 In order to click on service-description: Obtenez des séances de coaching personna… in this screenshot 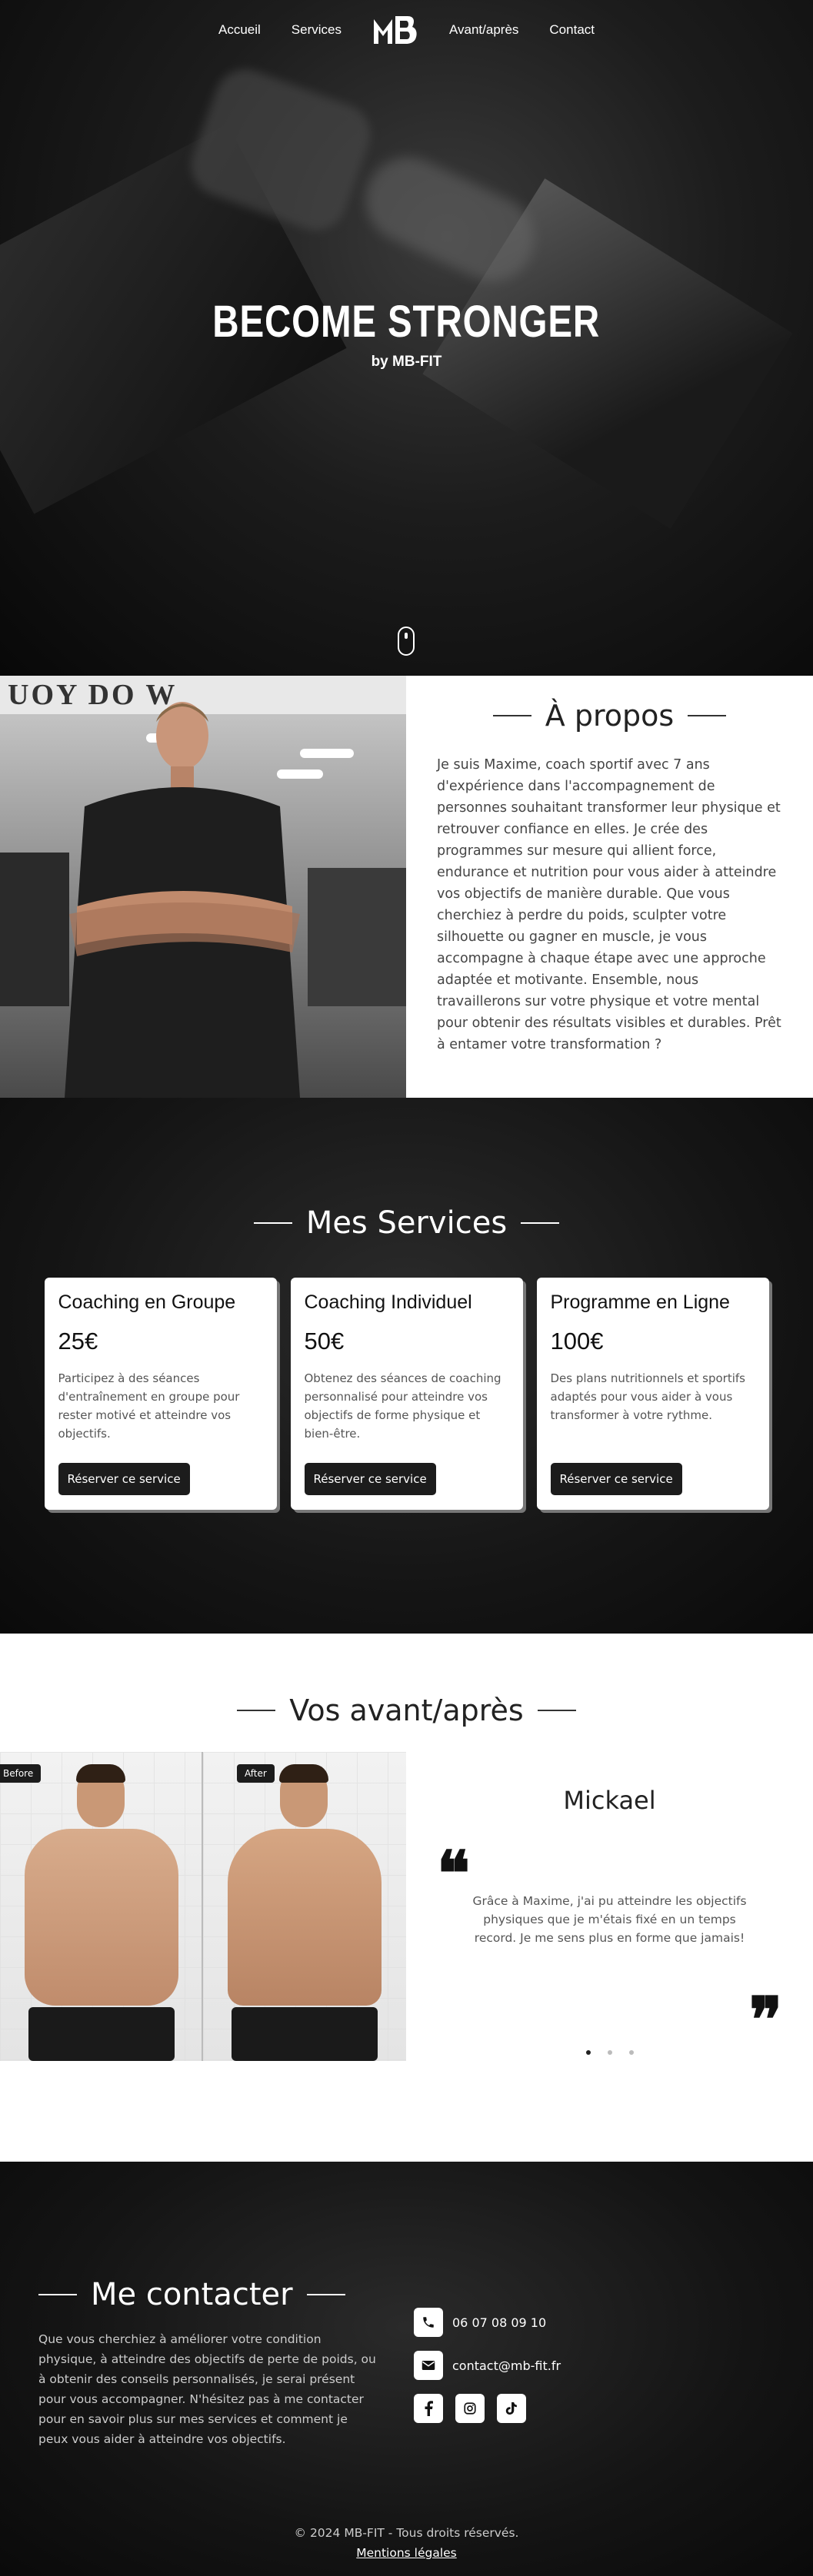, I will do `click(402, 1406)`.